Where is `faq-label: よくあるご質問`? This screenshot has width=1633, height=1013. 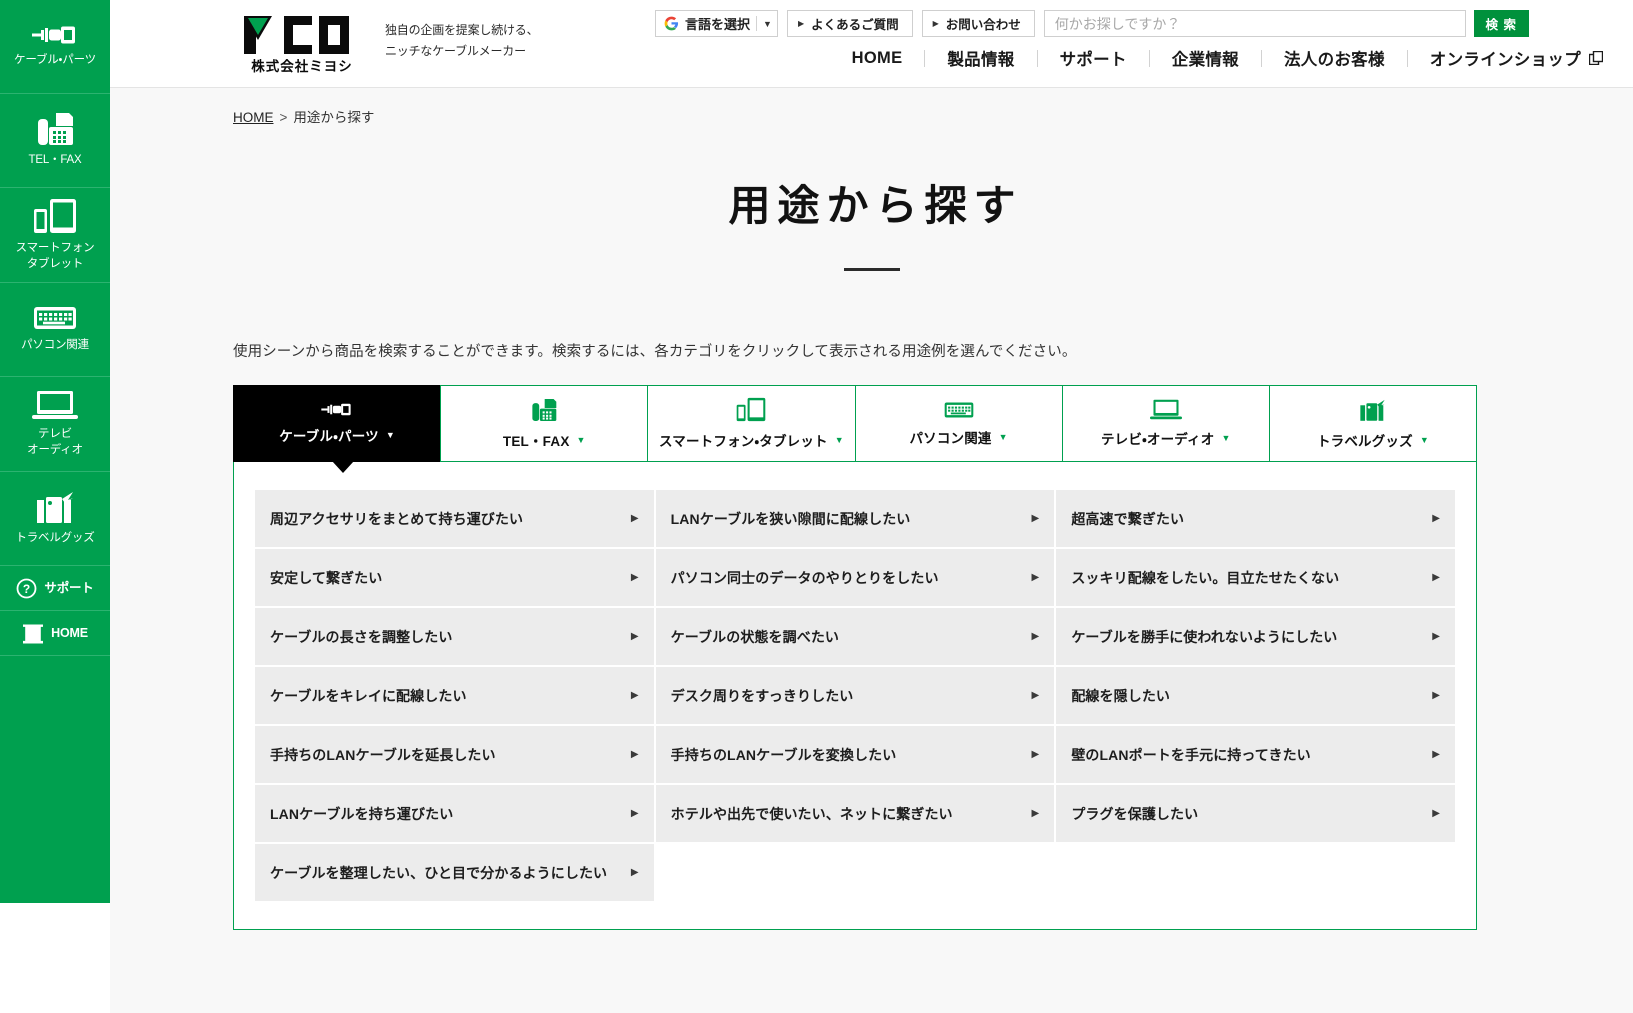
faq-label: よくあるご質問 is located at coordinates (855, 25).